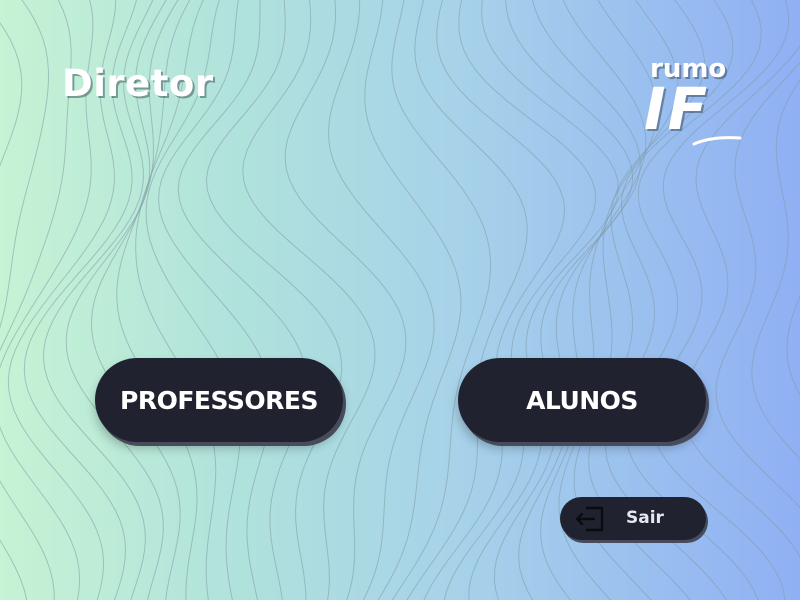  I want to click on sair-button: Sair, so click(633, 518).